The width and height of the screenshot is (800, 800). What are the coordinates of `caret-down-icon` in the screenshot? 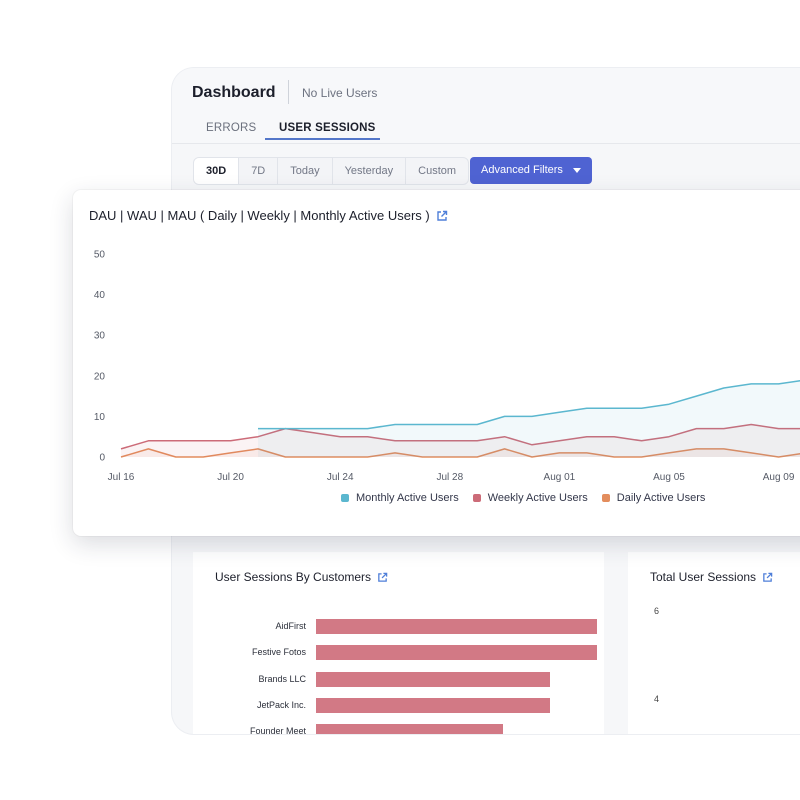 It's located at (577, 170).